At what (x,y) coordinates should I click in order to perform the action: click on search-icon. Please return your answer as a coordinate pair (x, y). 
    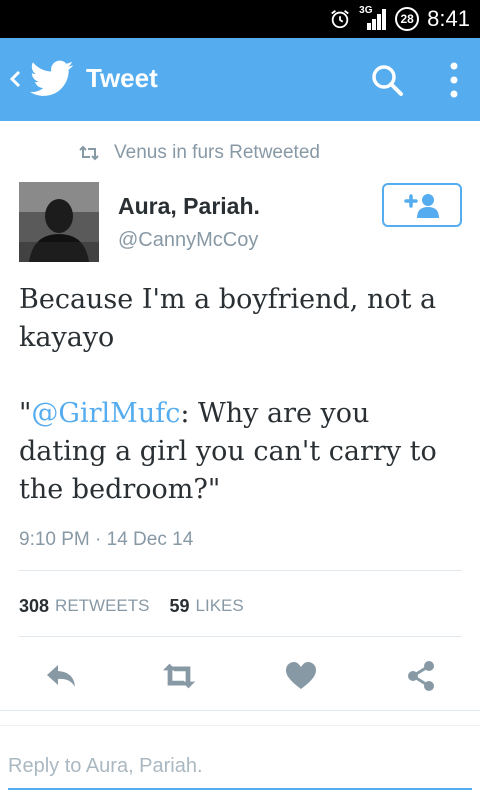
    Looking at the image, I should click on (387, 80).